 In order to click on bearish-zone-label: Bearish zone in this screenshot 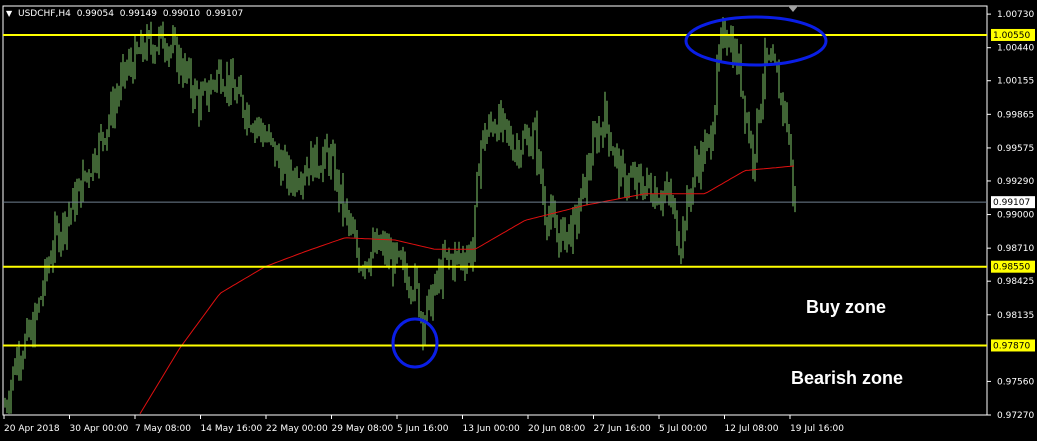, I will do `click(847, 378)`.